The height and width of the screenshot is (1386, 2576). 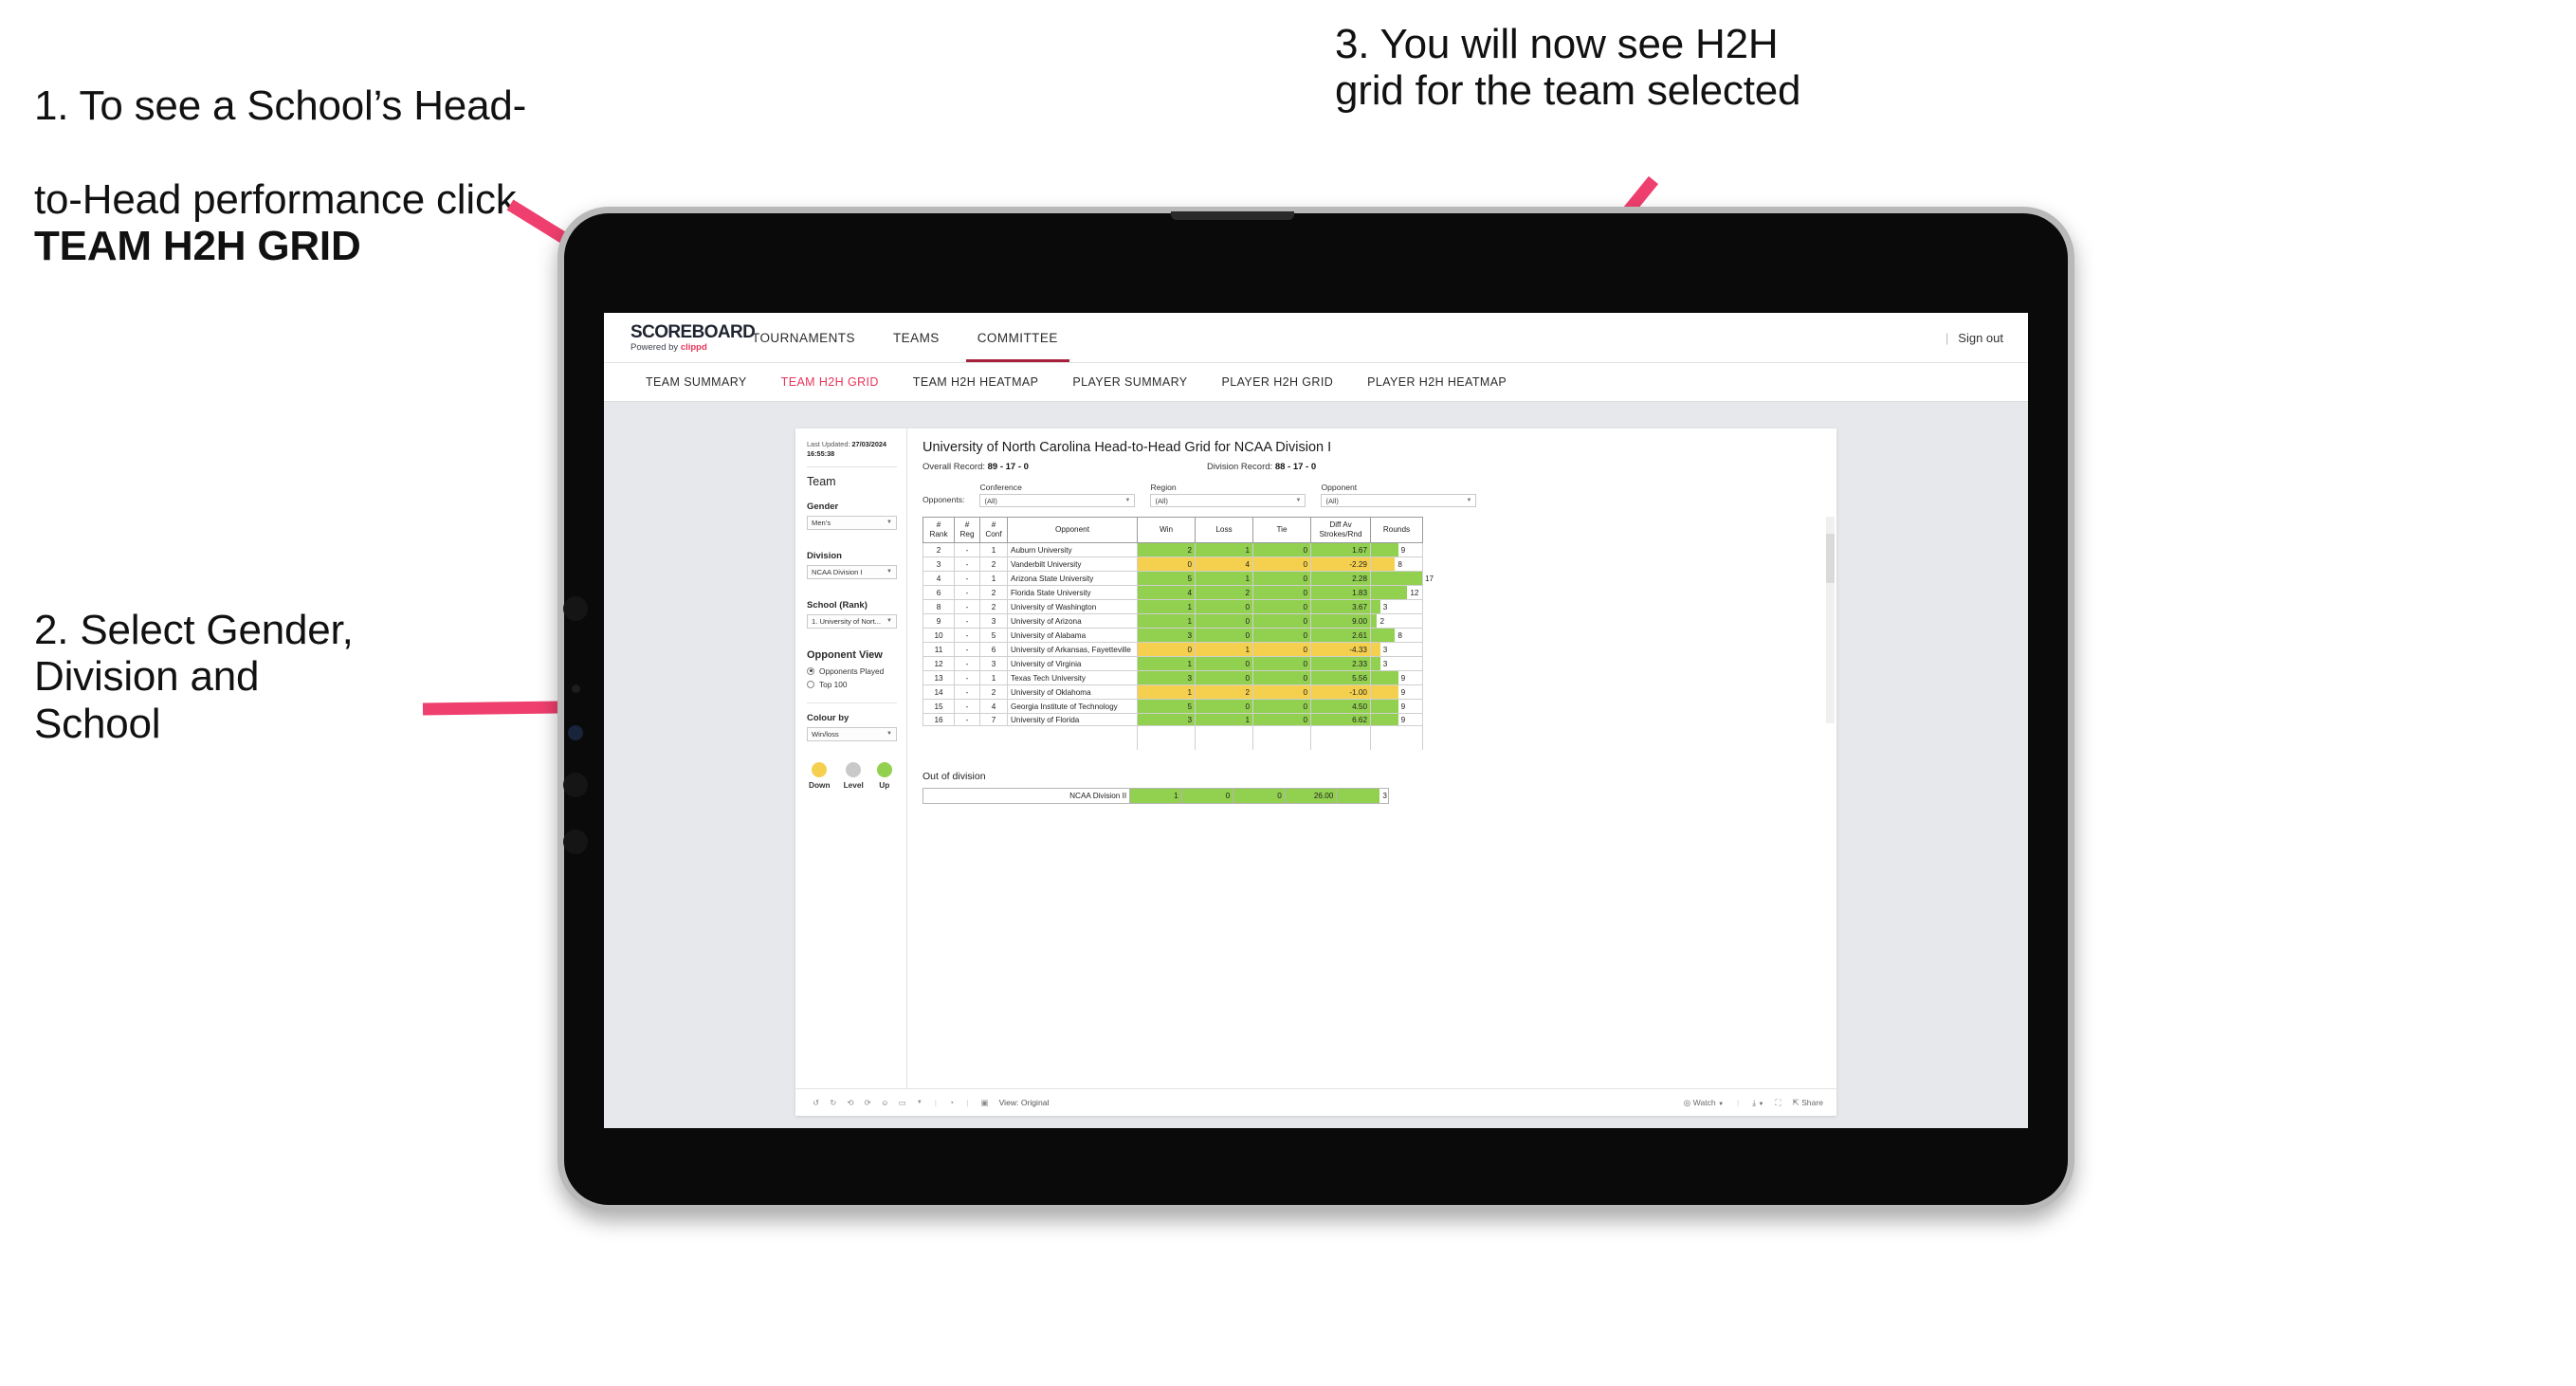 I want to click on header-right-actions: | Sign out, so click(x=1987, y=338).